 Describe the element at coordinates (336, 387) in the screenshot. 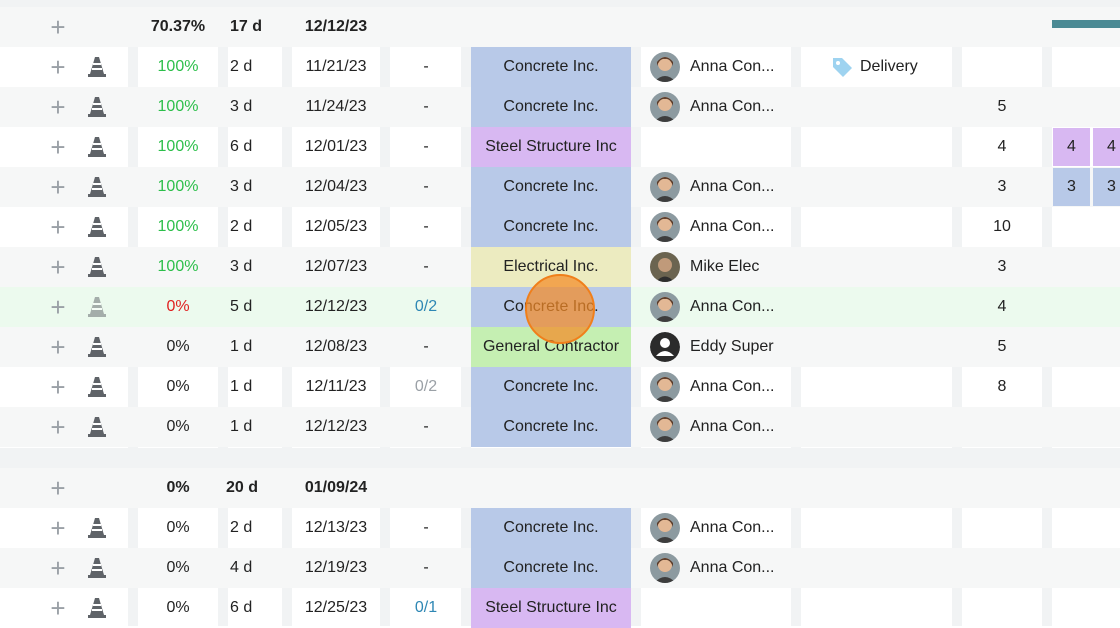

I see `task-date: 12/11/23` at that location.